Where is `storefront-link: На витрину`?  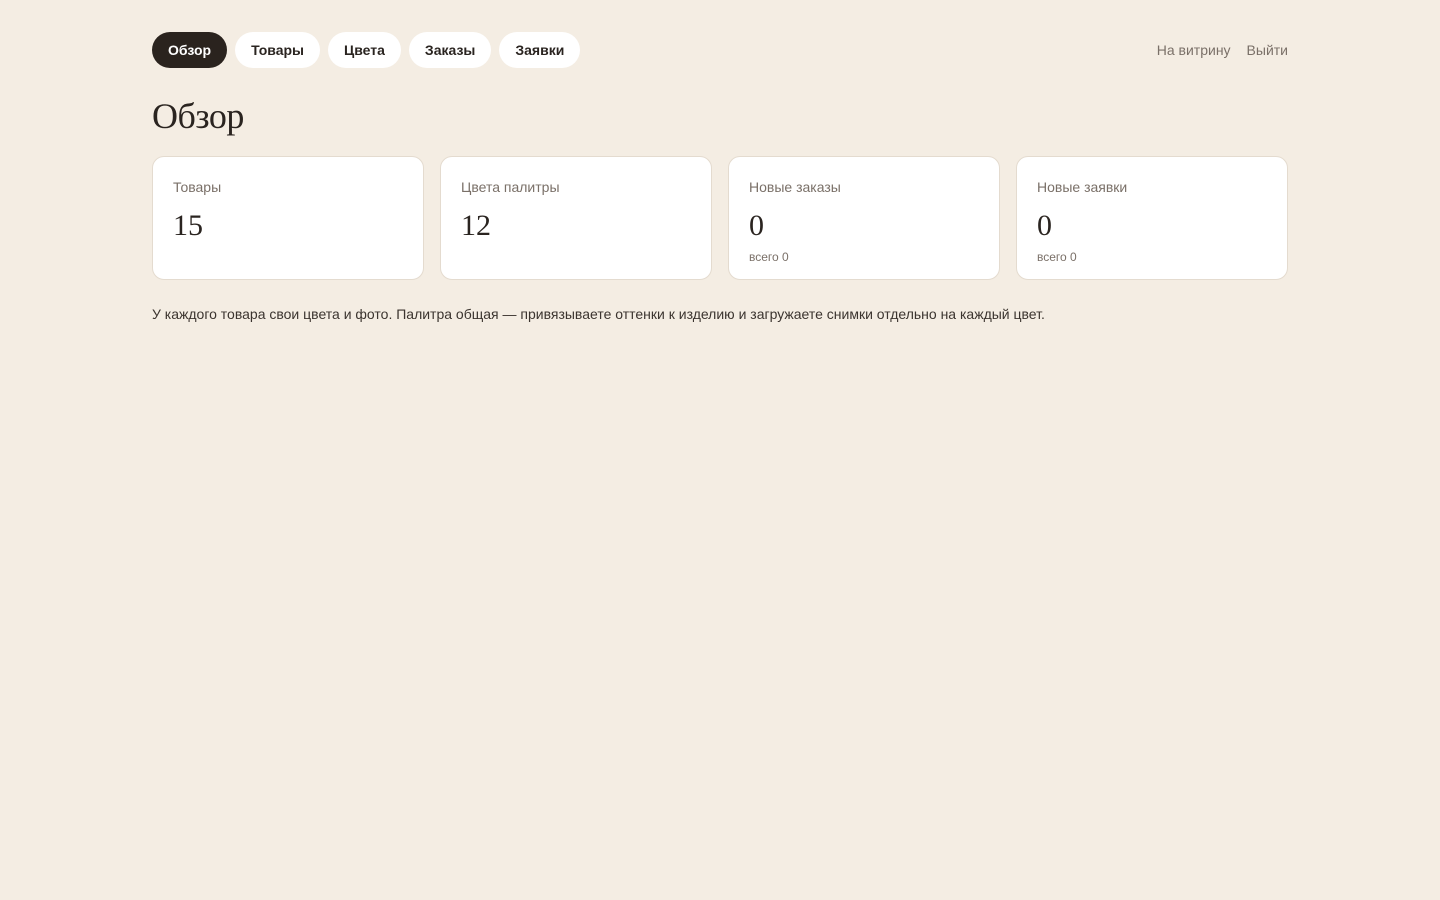
storefront-link: На витрину is located at coordinates (1194, 50).